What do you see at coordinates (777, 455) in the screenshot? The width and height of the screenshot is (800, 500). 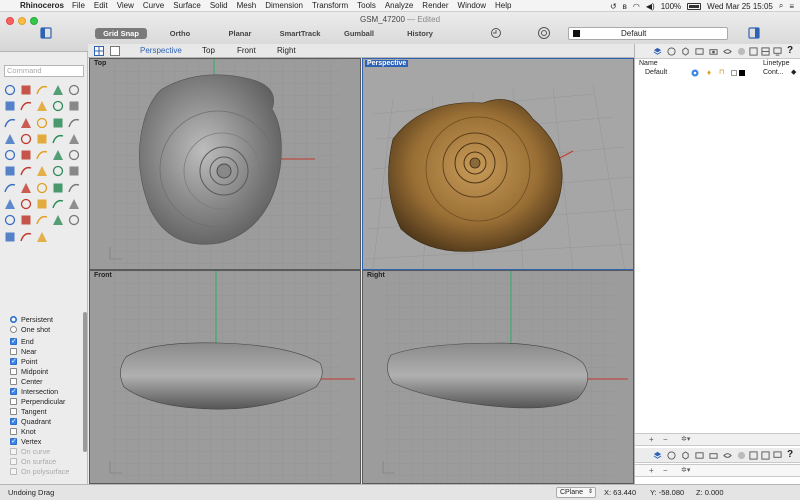 I see `display-mode-icon-bottom` at bounding box center [777, 455].